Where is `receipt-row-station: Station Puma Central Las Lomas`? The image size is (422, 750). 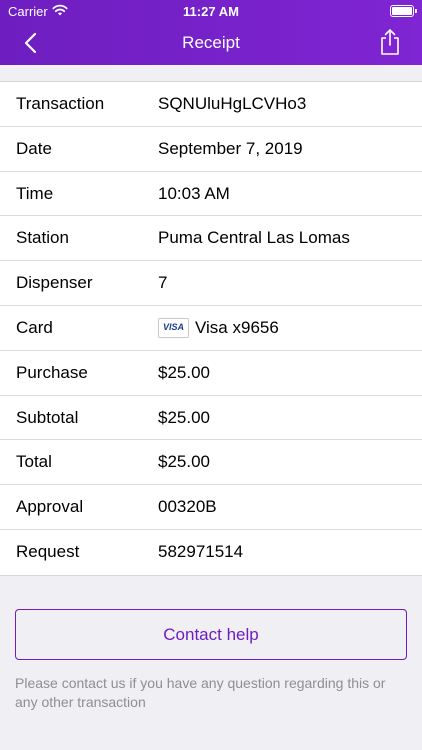
receipt-row-station: Station Puma Central Las Lomas is located at coordinates (211, 239).